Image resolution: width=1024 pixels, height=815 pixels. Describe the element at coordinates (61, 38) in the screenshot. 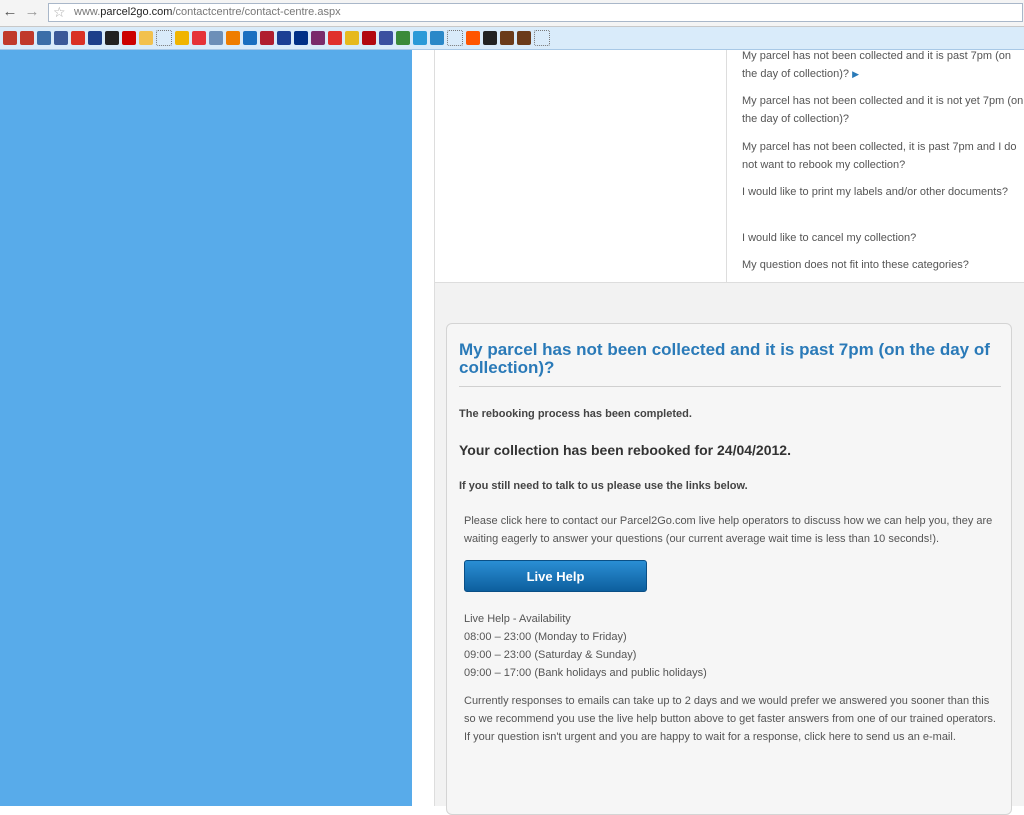

I see `facebook-icon` at that location.